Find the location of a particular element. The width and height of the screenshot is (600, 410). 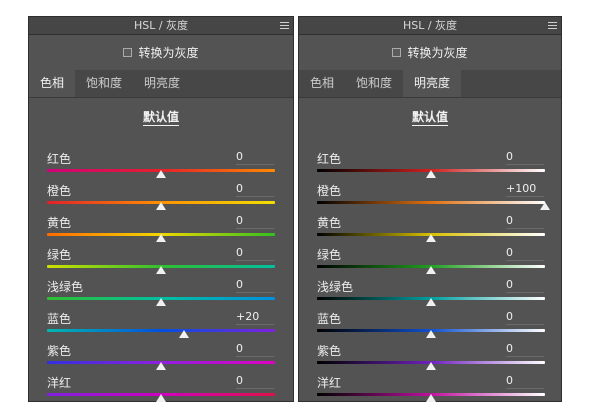

slider-row: 橙色 0 is located at coordinates (161, 198).